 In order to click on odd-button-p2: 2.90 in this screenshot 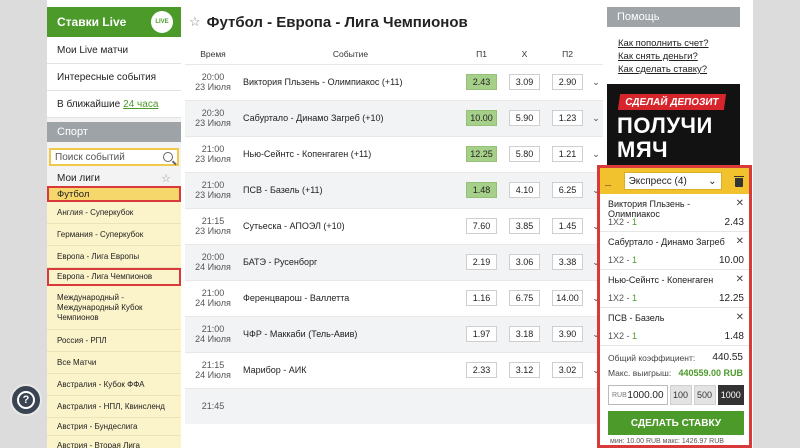, I will do `click(567, 82)`.